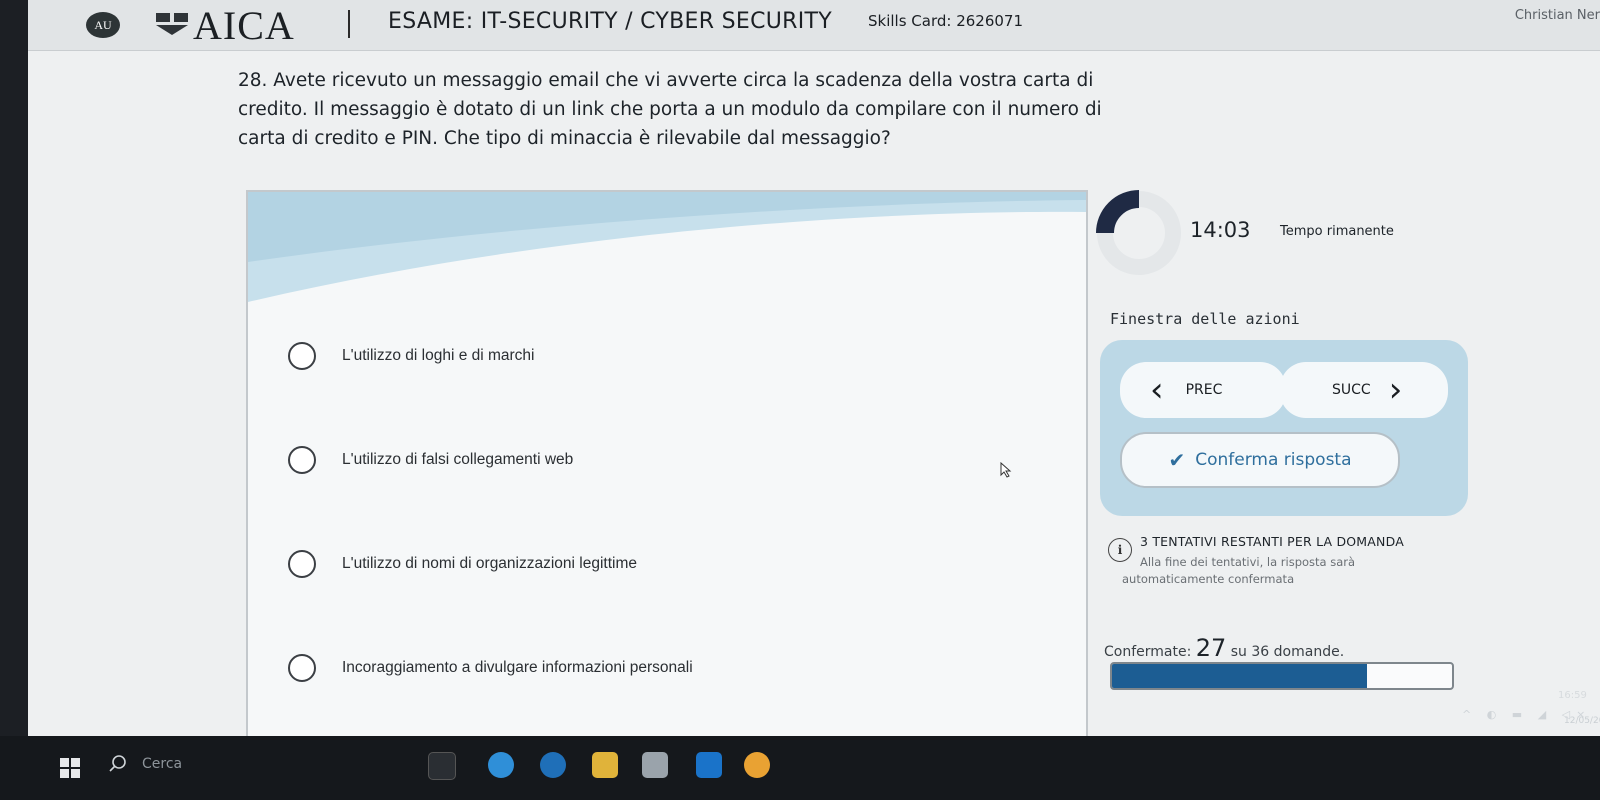  I want to click on answer-option-2: L'utilizzo di falsi collegamenti web, so click(430, 460).